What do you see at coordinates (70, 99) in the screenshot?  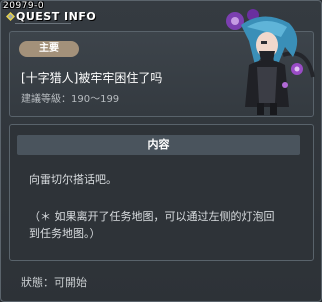 I see `level-requirement: 建議等級：190～199` at bounding box center [70, 99].